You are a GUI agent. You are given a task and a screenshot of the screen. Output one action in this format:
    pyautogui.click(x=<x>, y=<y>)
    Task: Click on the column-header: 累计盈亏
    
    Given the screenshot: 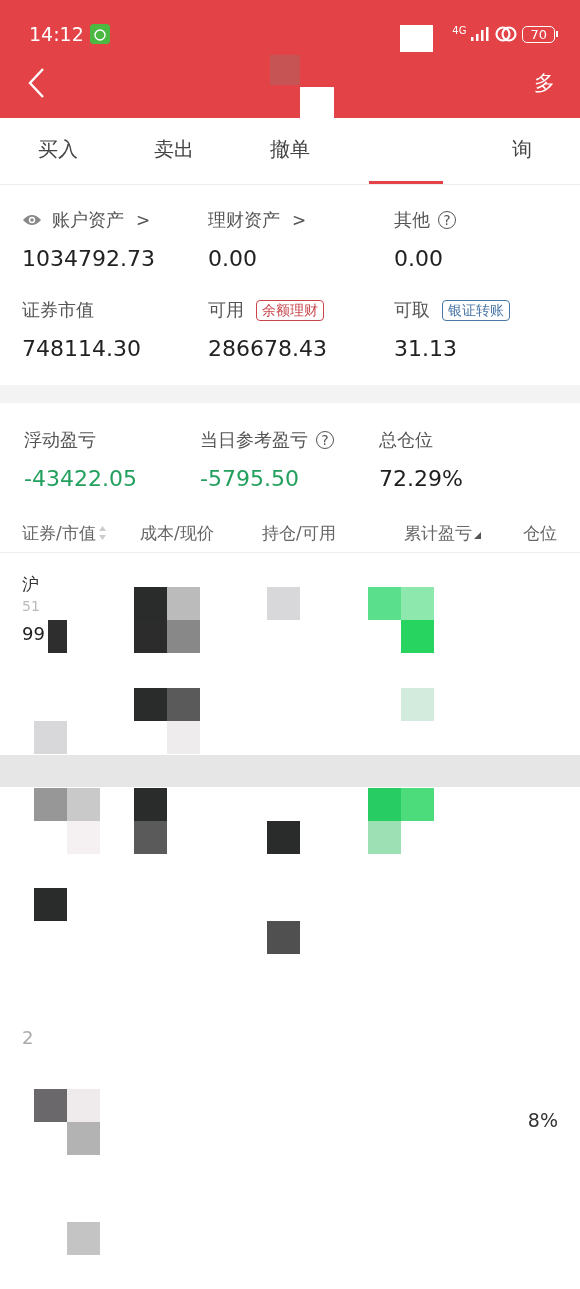 What is the action you would take?
    pyautogui.click(x=438, y=533)
    